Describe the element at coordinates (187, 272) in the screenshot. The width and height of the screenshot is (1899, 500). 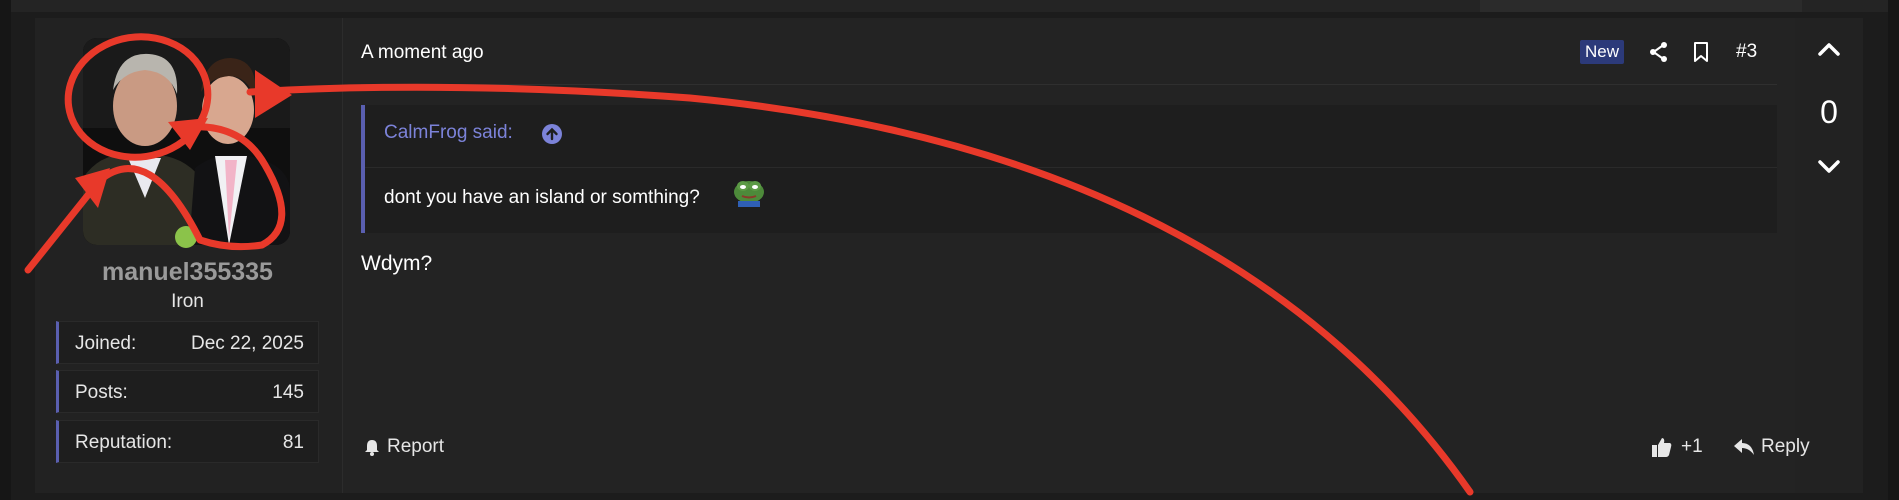
I see `username: manuel355335` at that location.